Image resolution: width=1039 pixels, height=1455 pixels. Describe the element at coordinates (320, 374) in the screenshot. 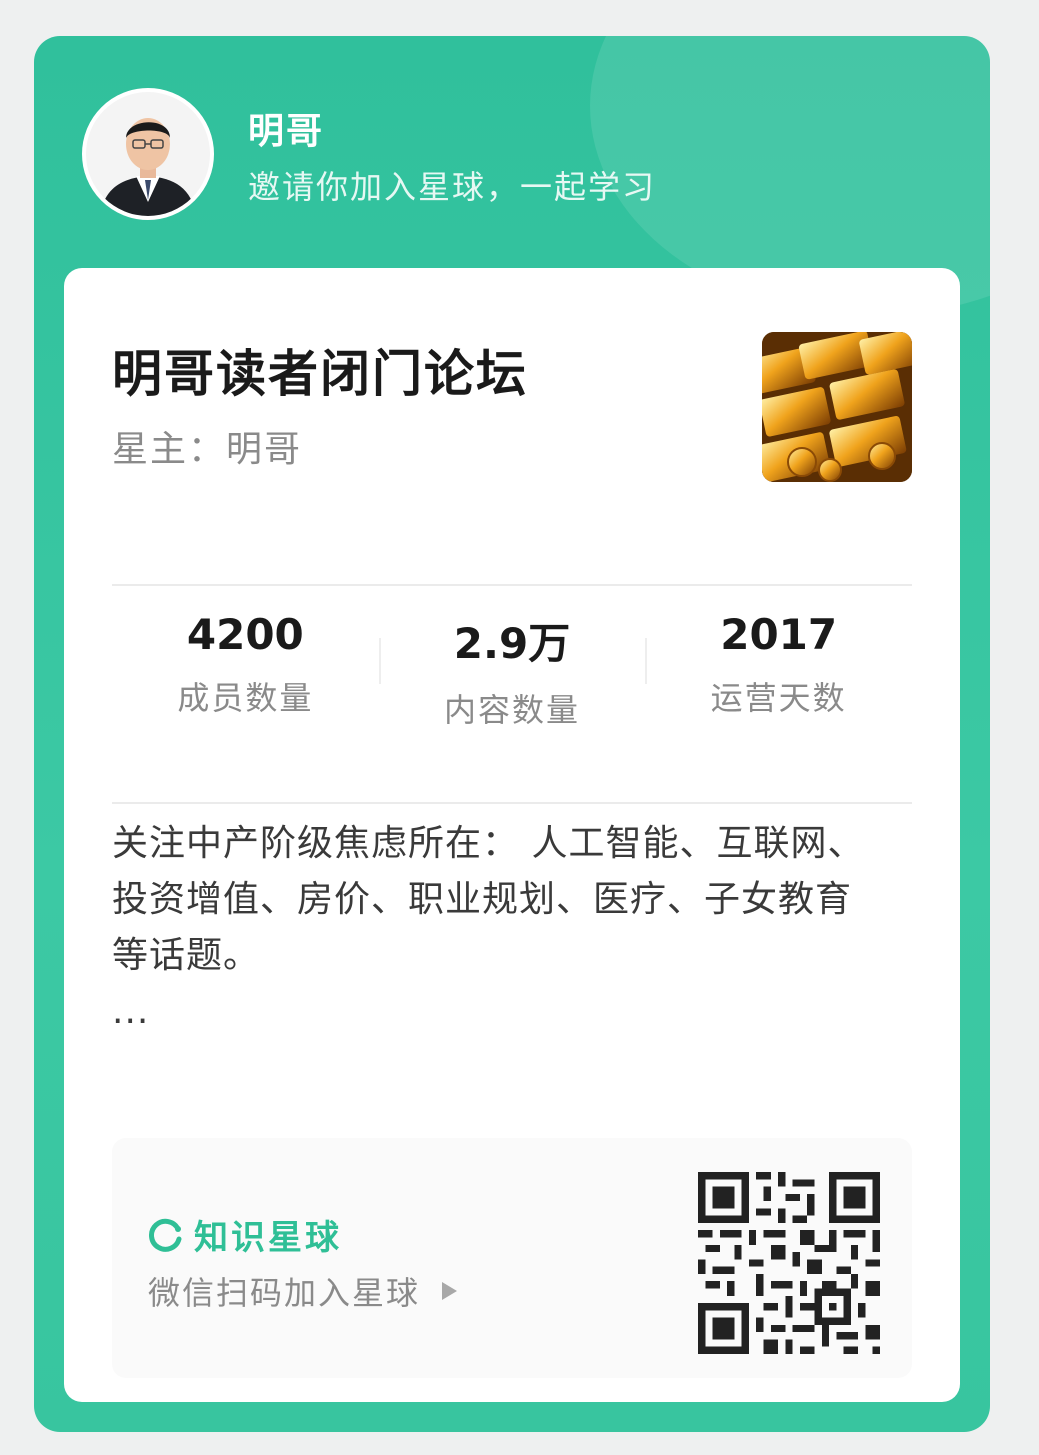

I see `group-title: 明哥读者闭门论坛` at that location.